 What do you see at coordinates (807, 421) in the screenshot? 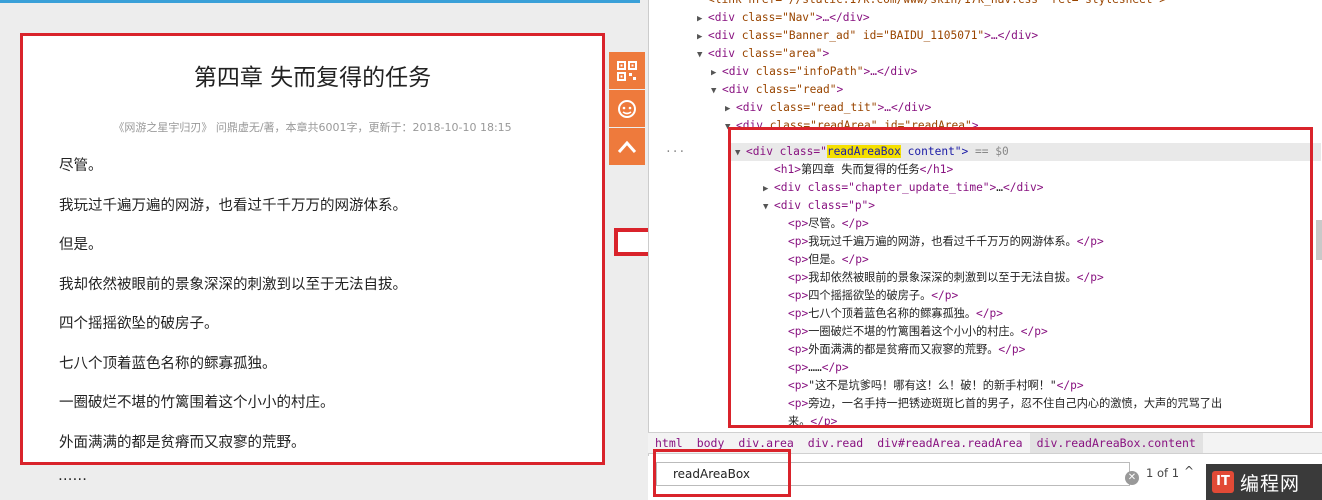
I see `dom-node: 来。</p>` at bounding box center [807, 421].